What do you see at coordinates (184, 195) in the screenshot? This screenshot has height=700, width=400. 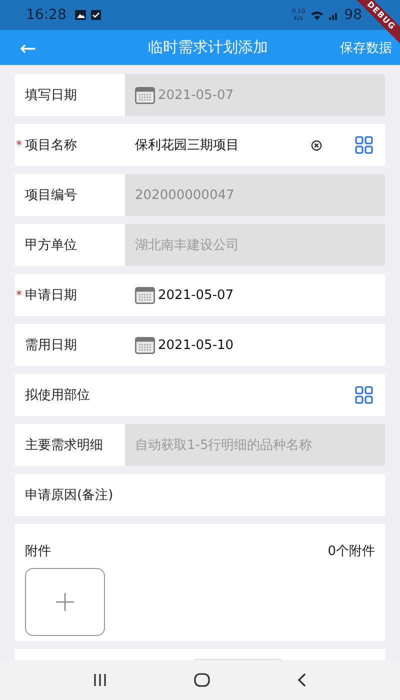 I see `field-value: 202000000047` at bounding box center [184, 195].